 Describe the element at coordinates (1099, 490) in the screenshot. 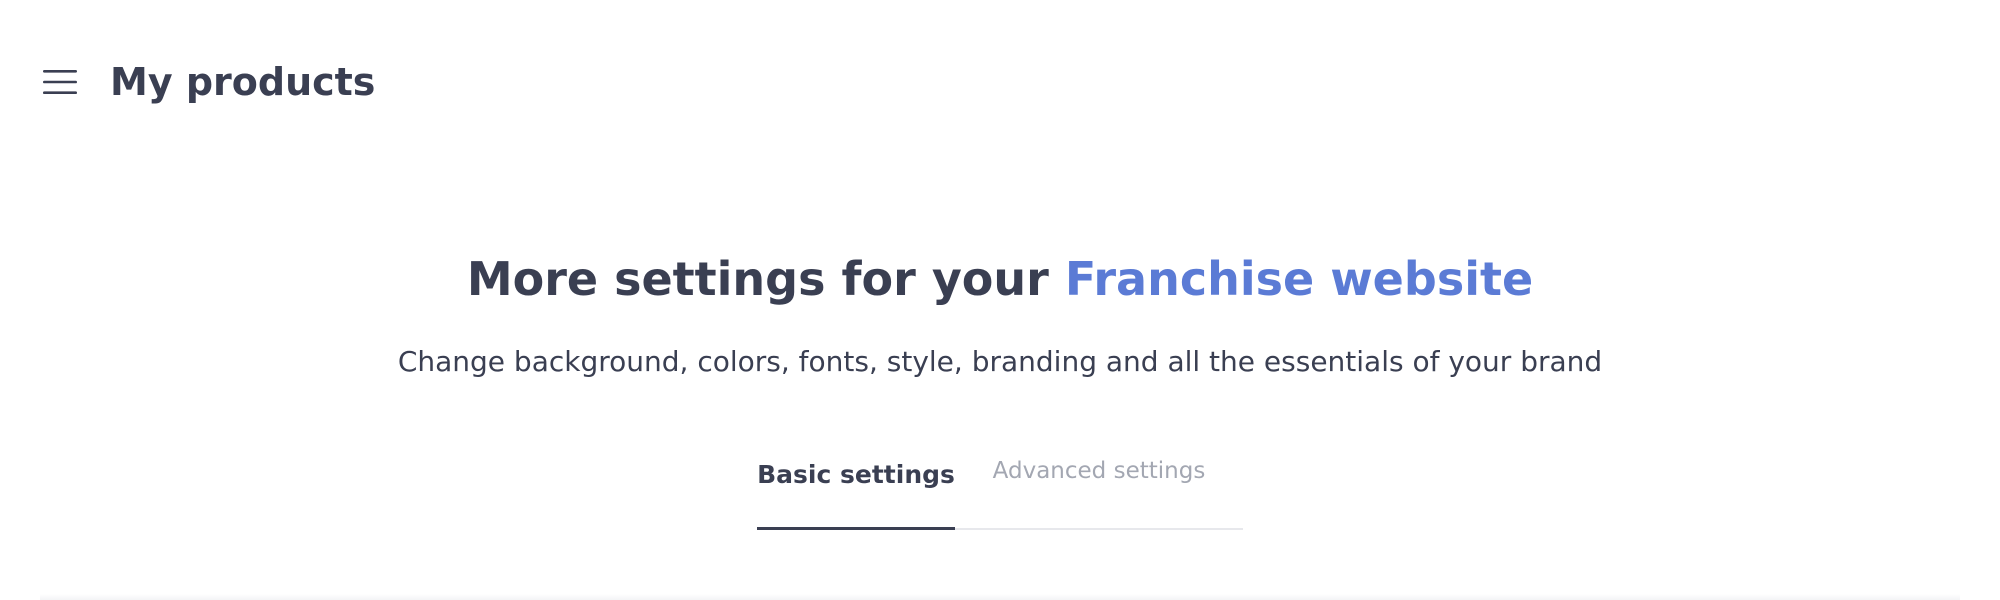

I see `tab-advanced-settings: Advanced settings` at that location.